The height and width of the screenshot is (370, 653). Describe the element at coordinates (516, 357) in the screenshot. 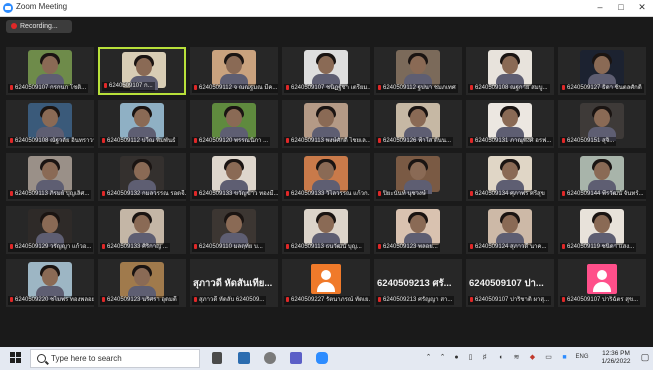

I see `network-icon: ≋` at that location.